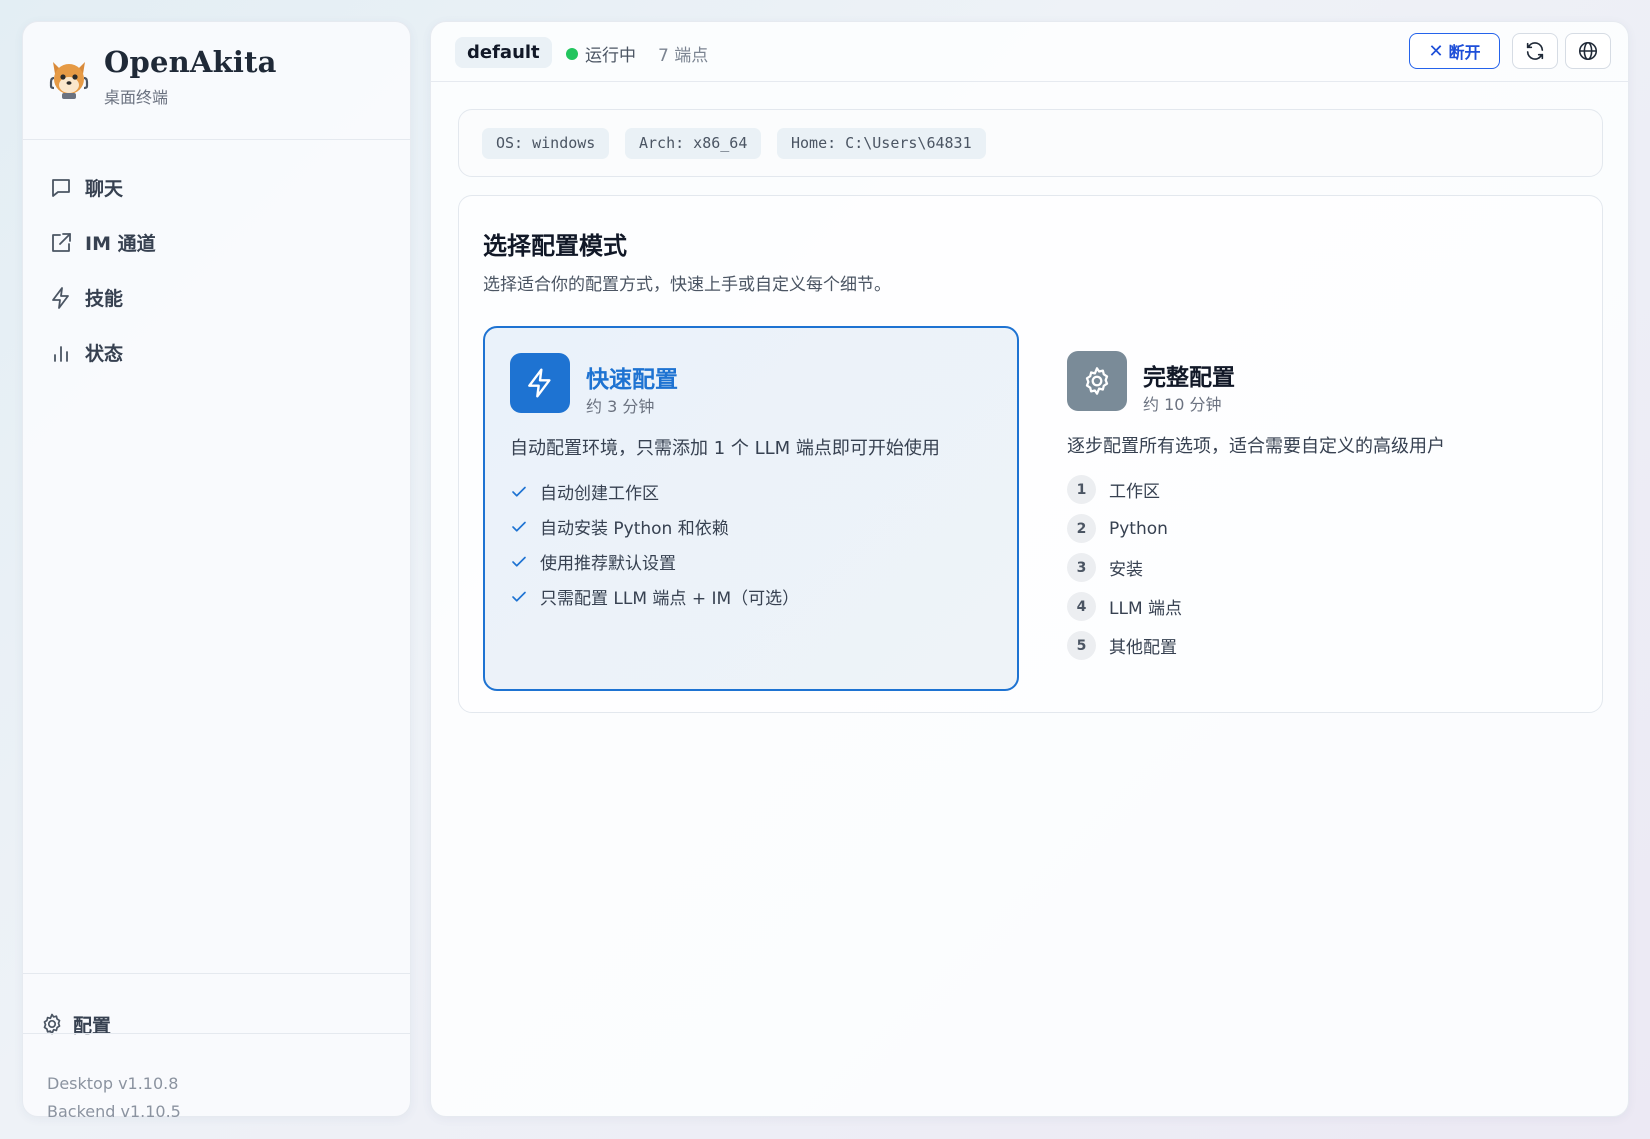 Image resolution: width=1650 pixels, height=1139 pixels. What do you see at coordinates (1081, 645) in the screenshot?
I see `step-number: 5` at bounding box center [1081, 645].